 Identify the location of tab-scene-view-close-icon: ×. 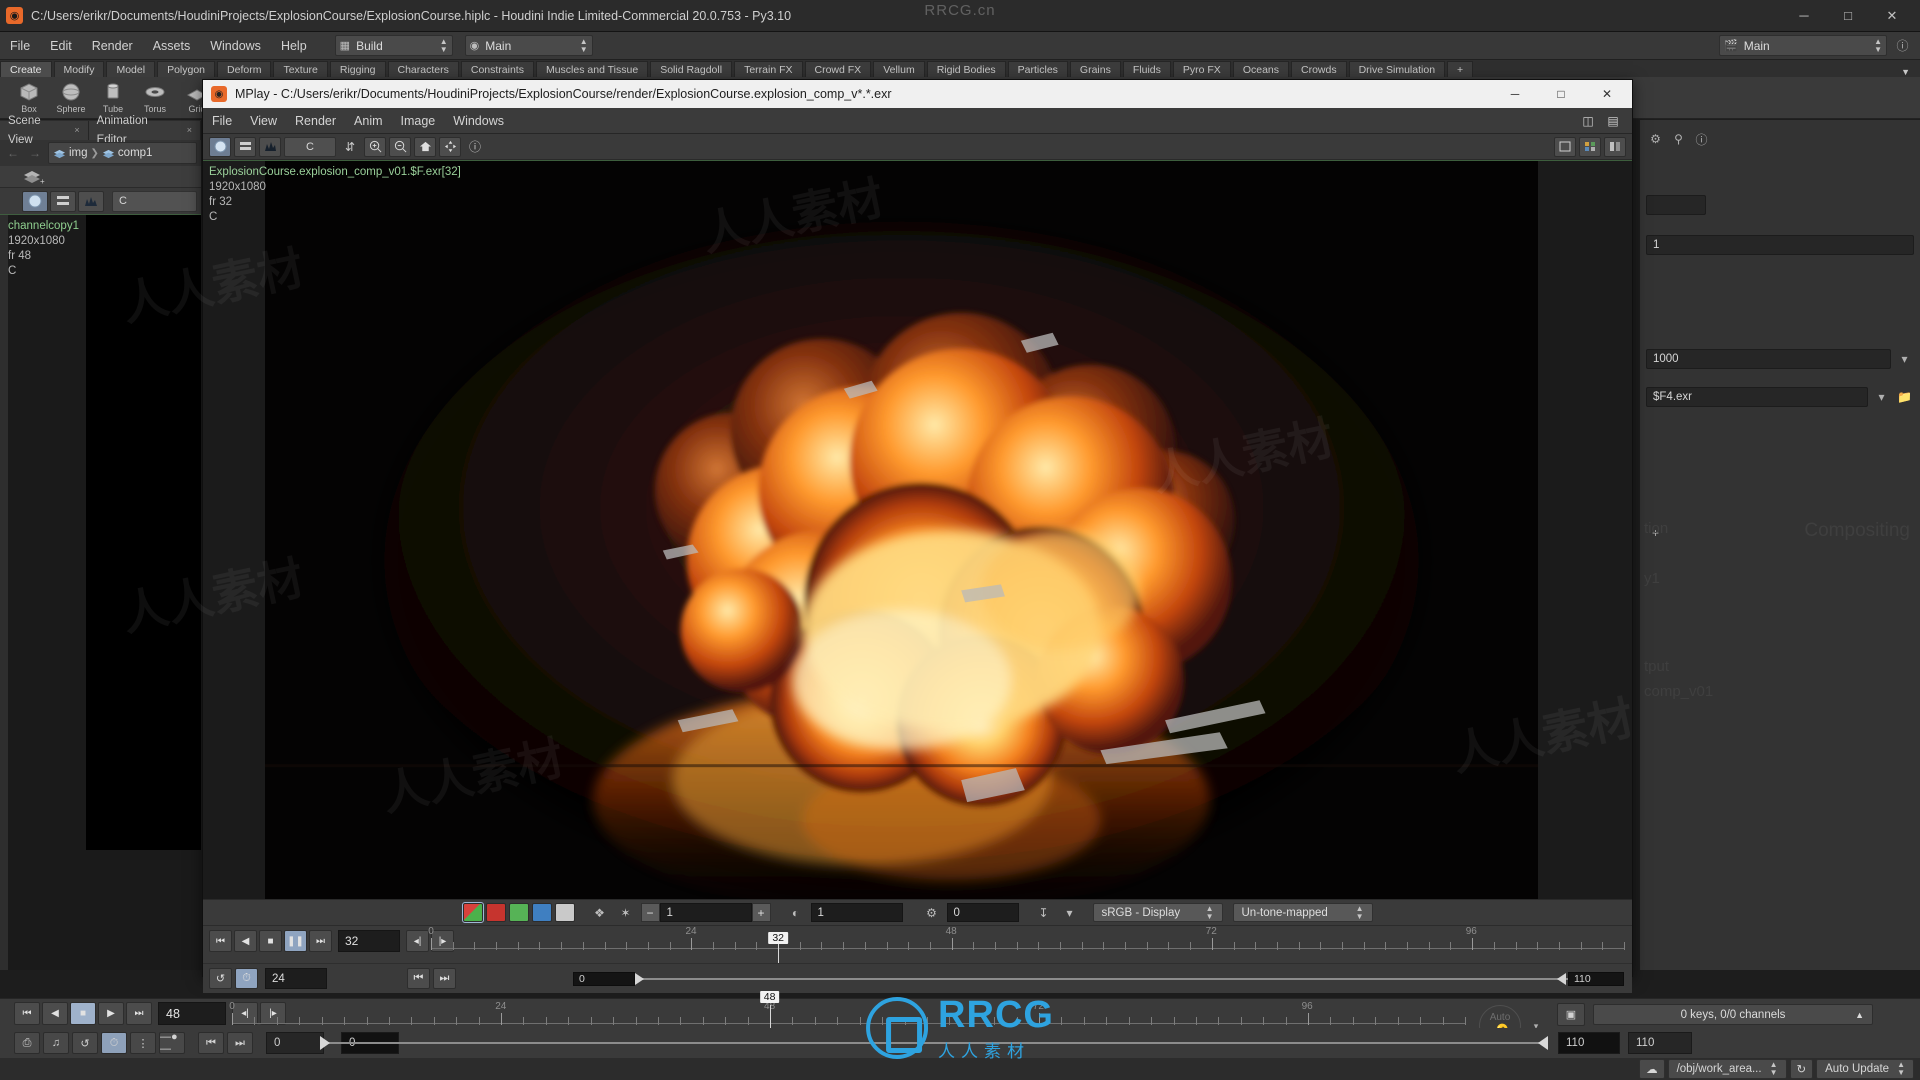
(76, 130).